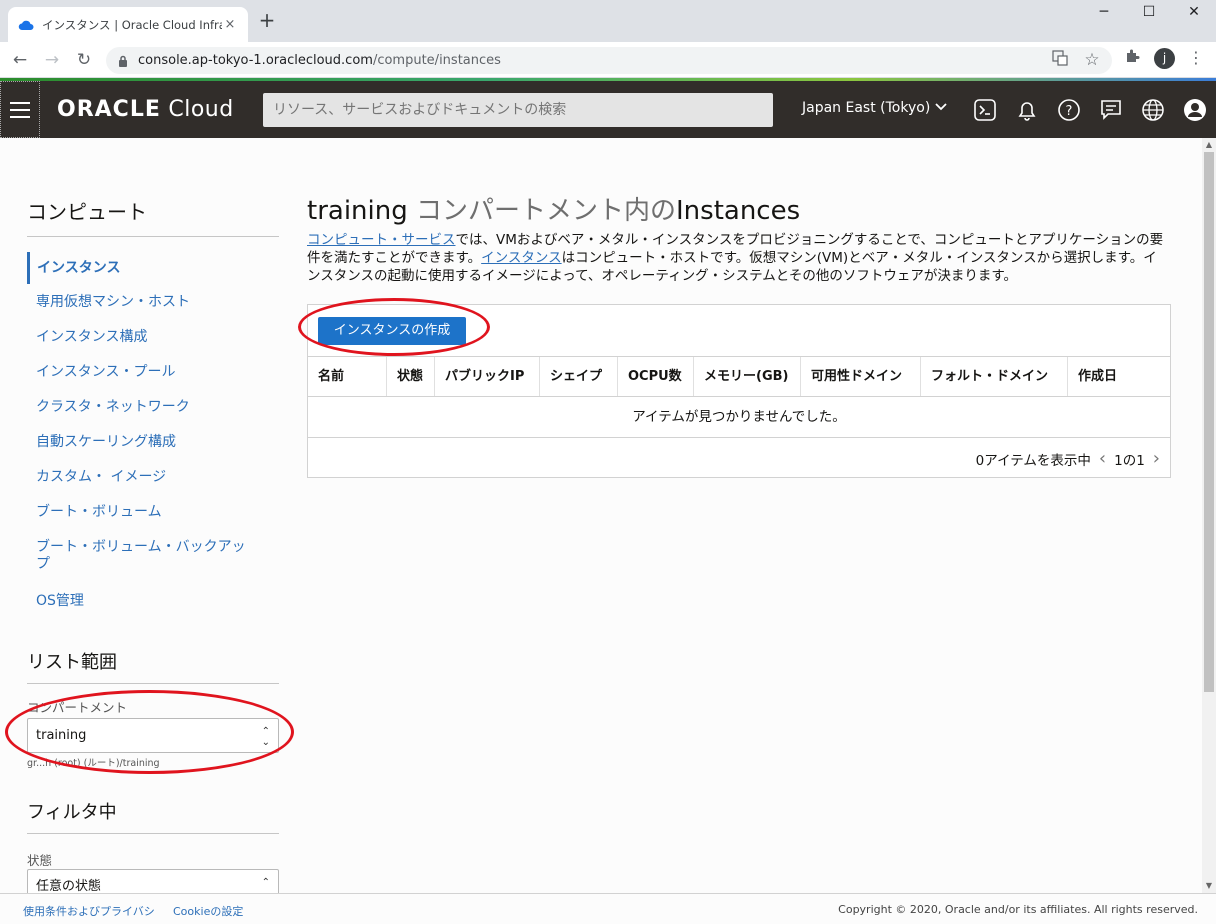 The height and width of the screenshot is (924, 1216). Describe the element at coordinates (77, 707) in the screenshot. I see `compartment-label: コンパートメント` at that location.